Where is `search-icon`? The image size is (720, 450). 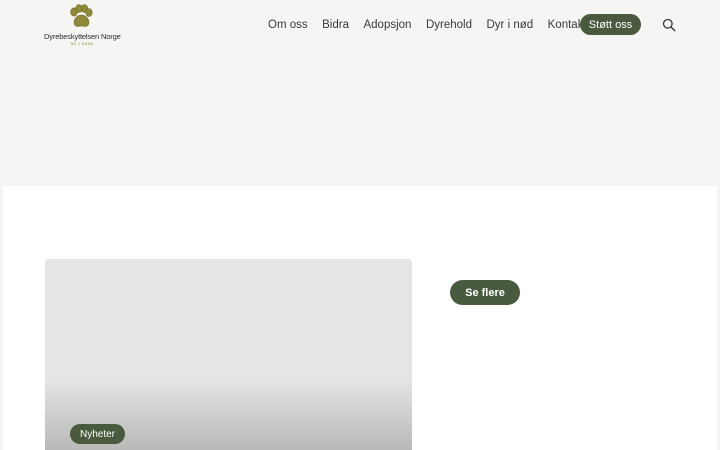 search-icon is located at coordinates (669, 25).